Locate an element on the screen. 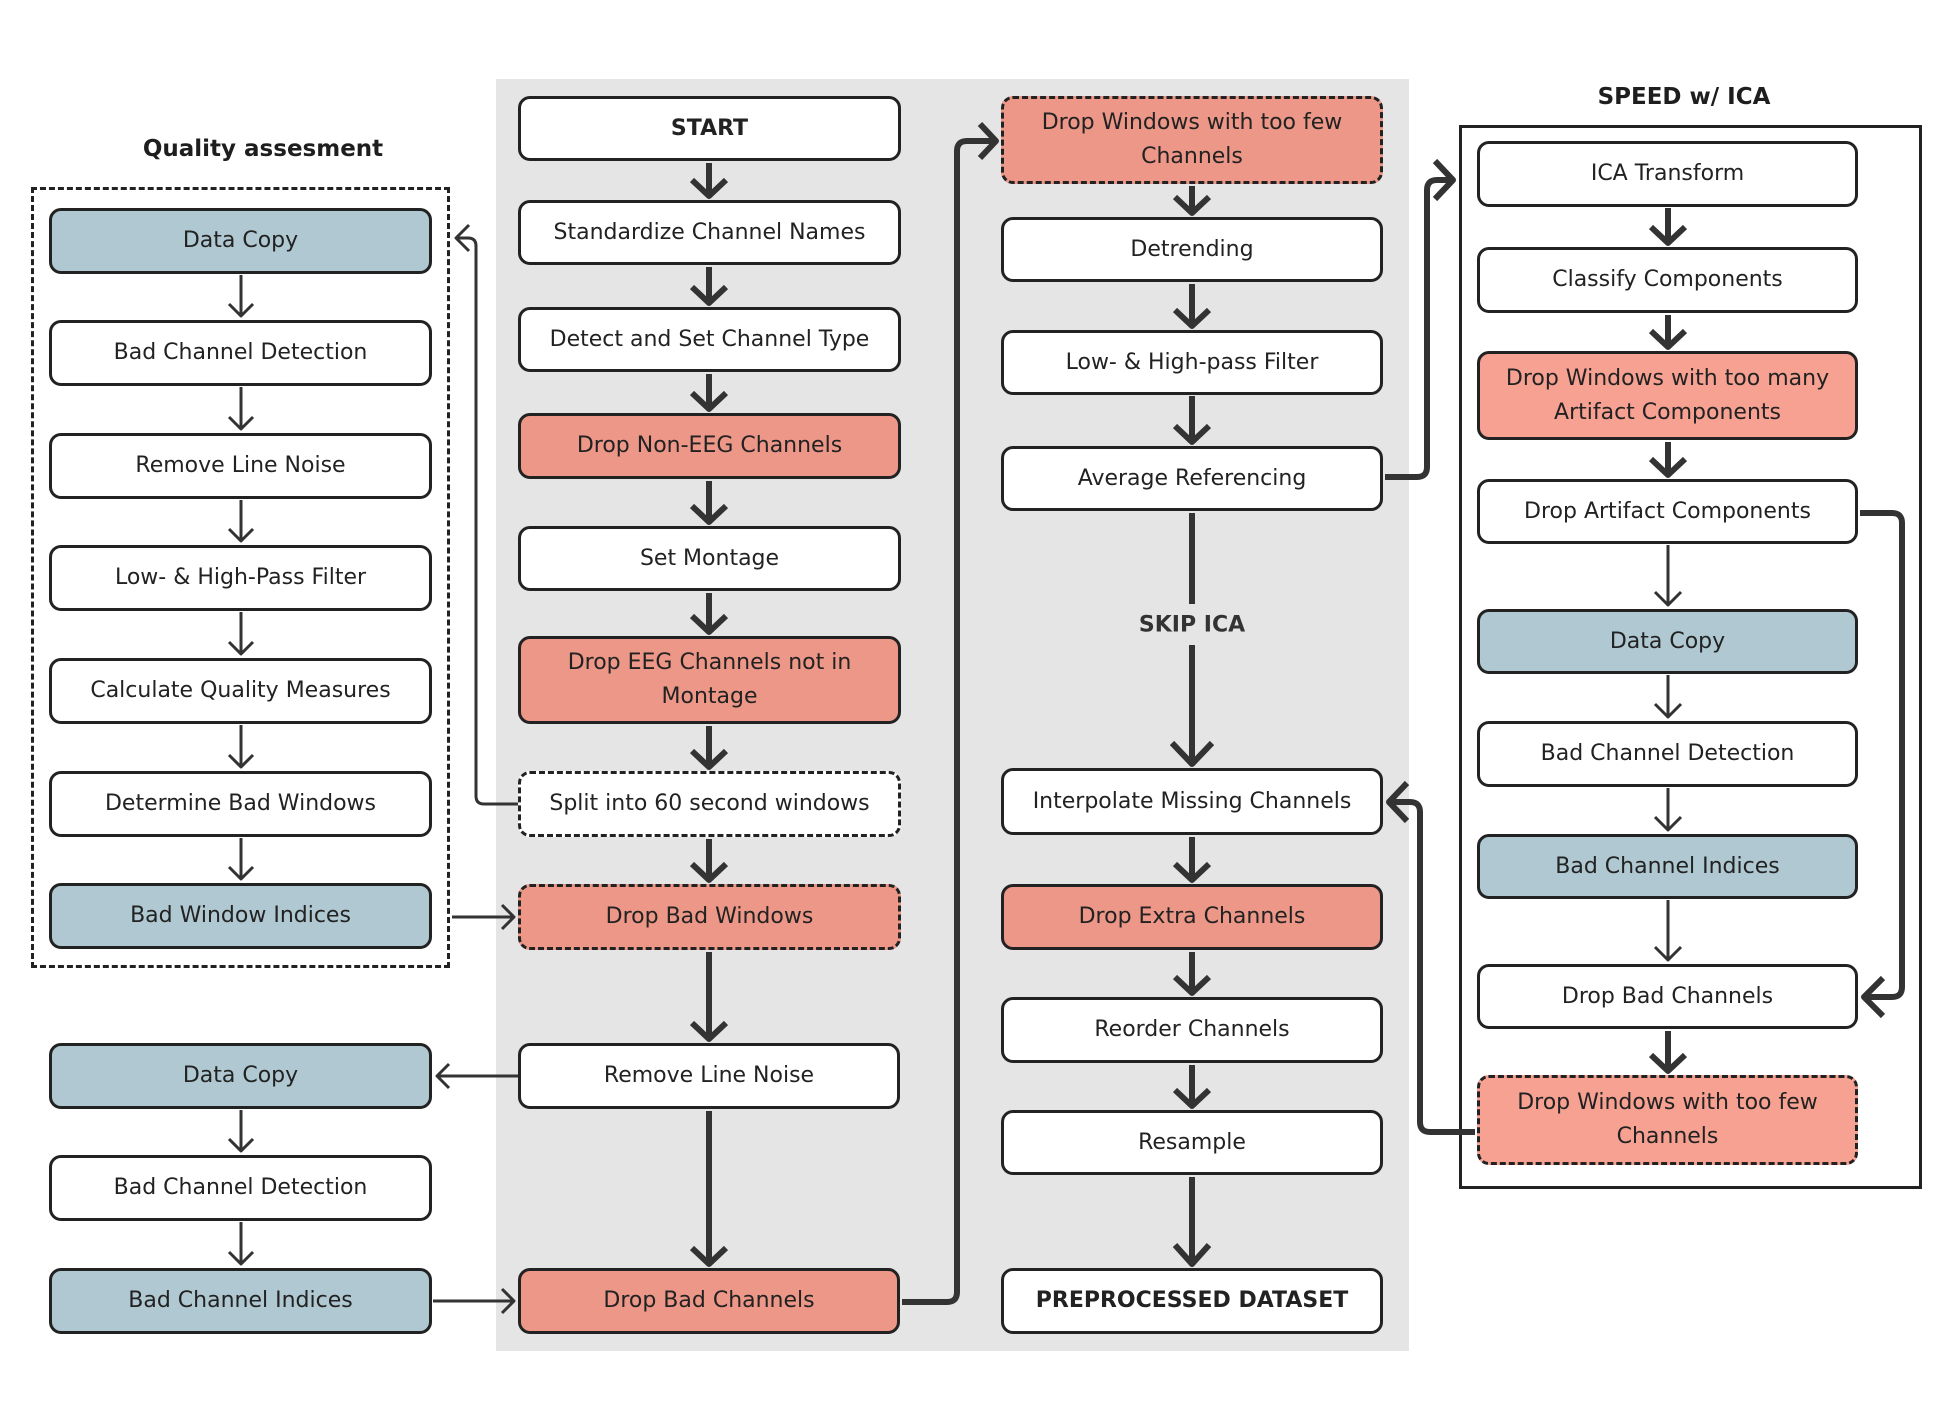  standardize-names-node: Standardize Channel Names is located at coordinates (709, 232).